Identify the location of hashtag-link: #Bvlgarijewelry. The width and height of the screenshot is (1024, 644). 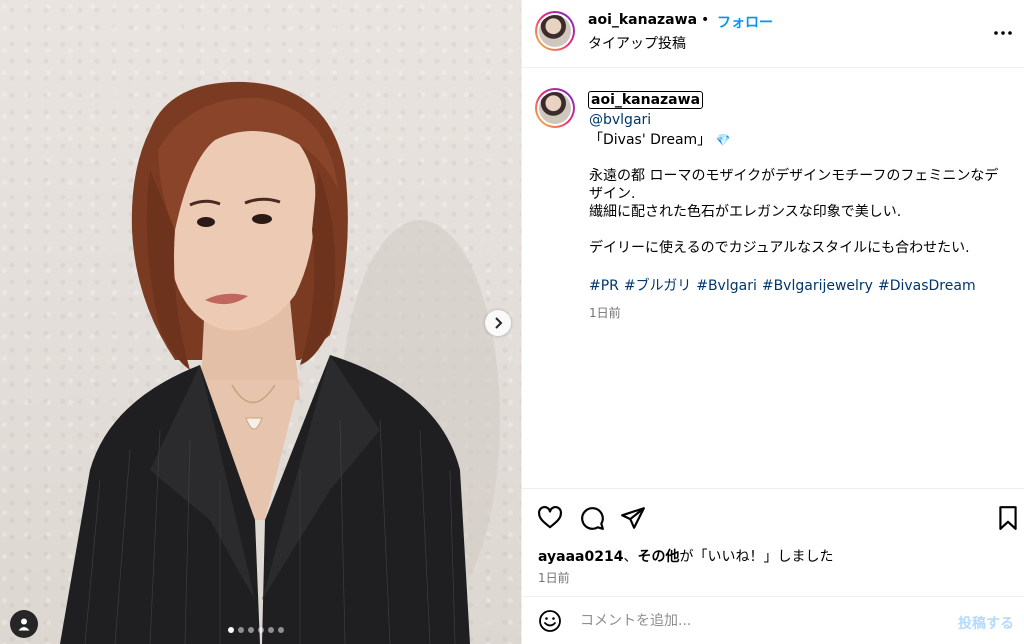
(817, 286).